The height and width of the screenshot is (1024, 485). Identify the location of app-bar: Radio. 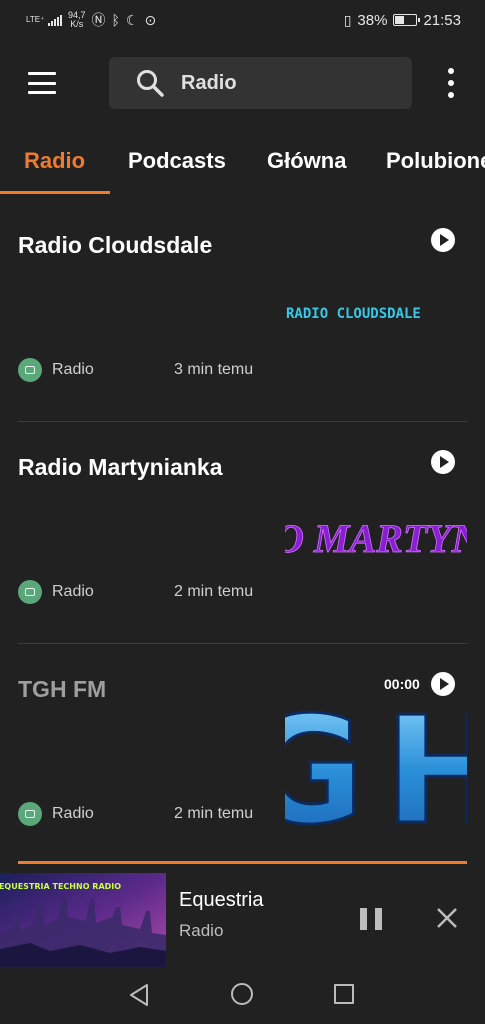
(242, 83).